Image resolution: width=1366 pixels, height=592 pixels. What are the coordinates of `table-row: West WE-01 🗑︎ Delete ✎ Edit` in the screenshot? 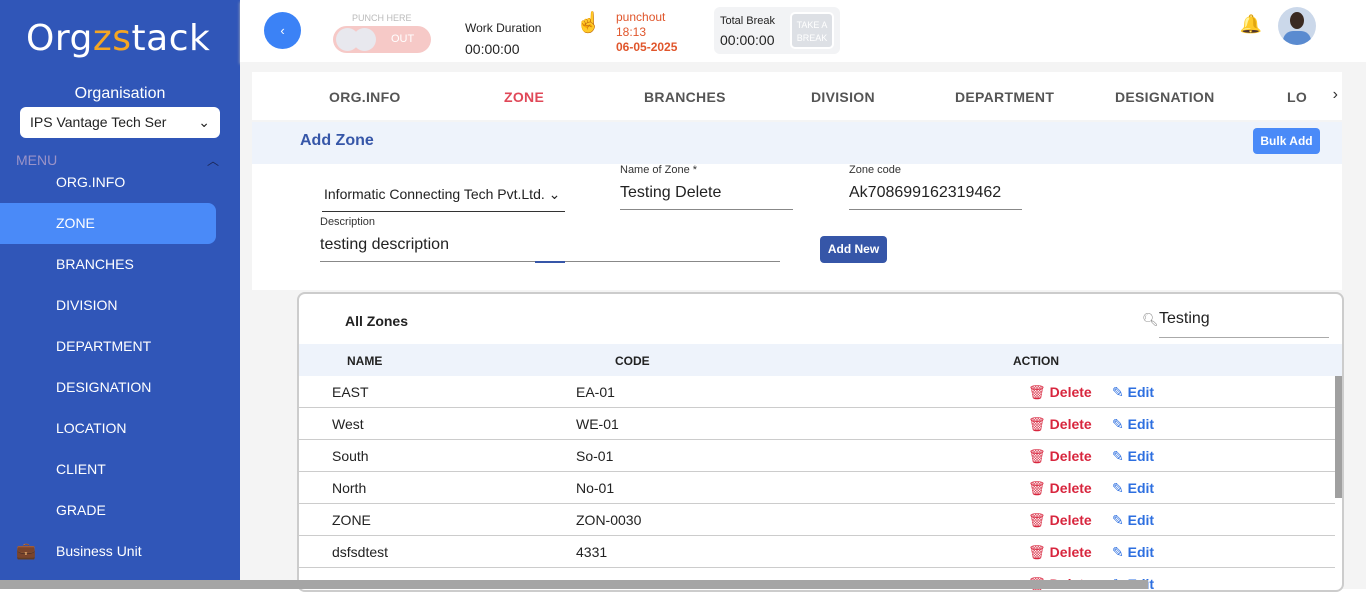 It's located at (817, 424).